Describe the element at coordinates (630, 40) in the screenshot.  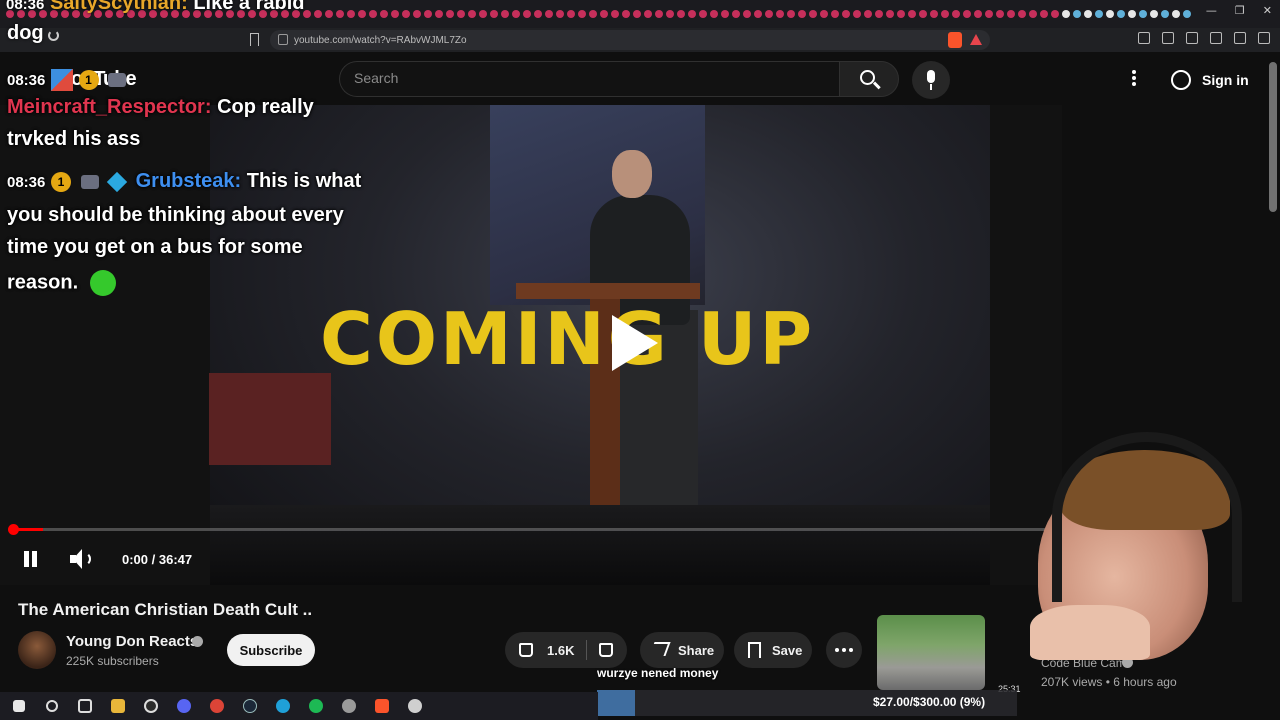
I see `url-field: youtube.com/watch?v=RAbvWJML7Zo` at that location.